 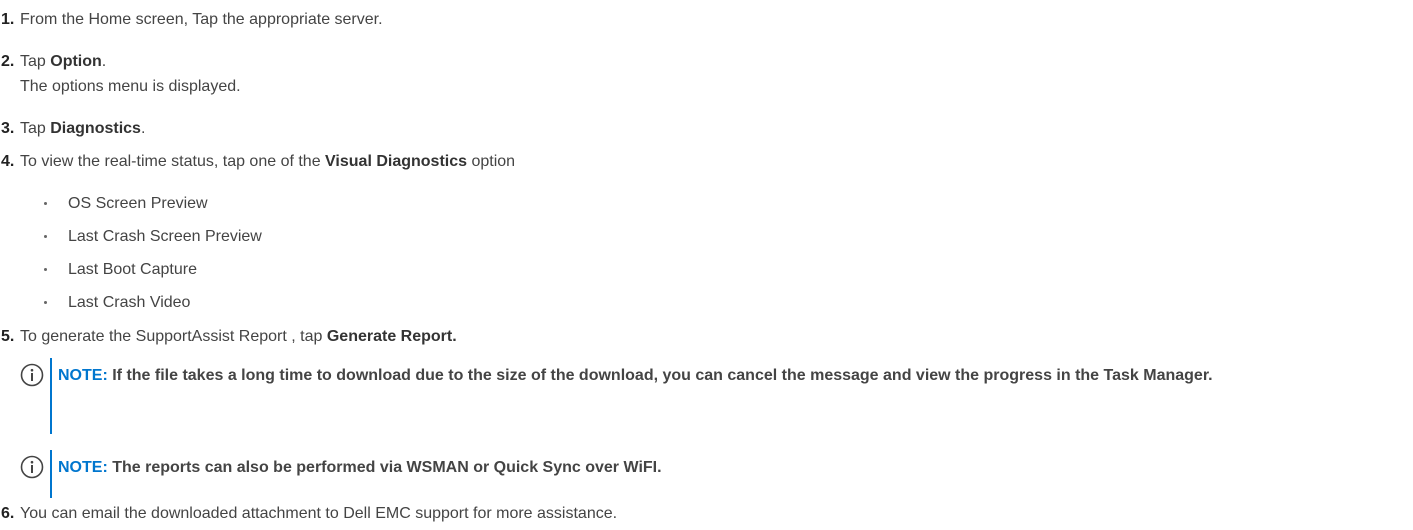 I want to click on list-item-text: Last Crash Video, so click(x=129, y=302).